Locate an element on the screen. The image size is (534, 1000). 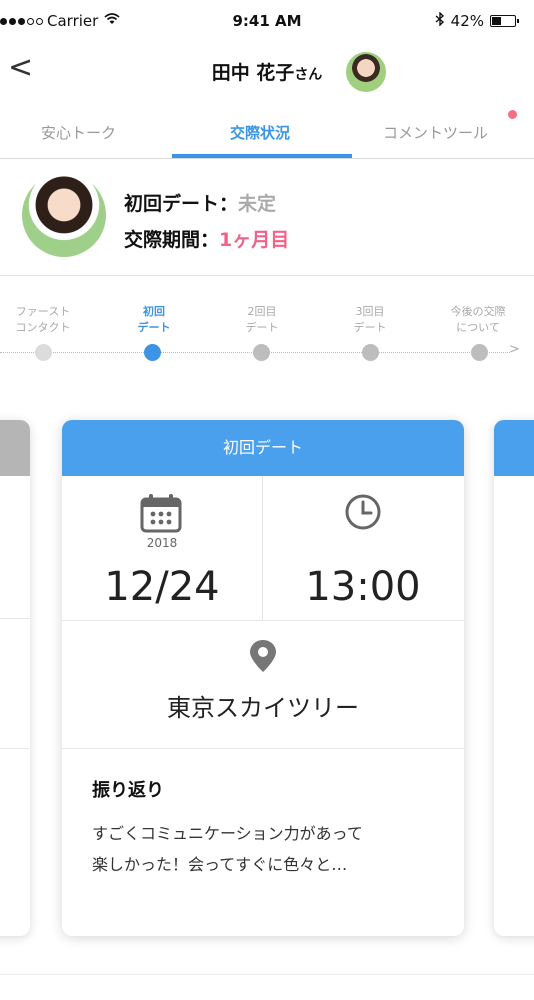
partner-photo is located at coordinates (64, 215).